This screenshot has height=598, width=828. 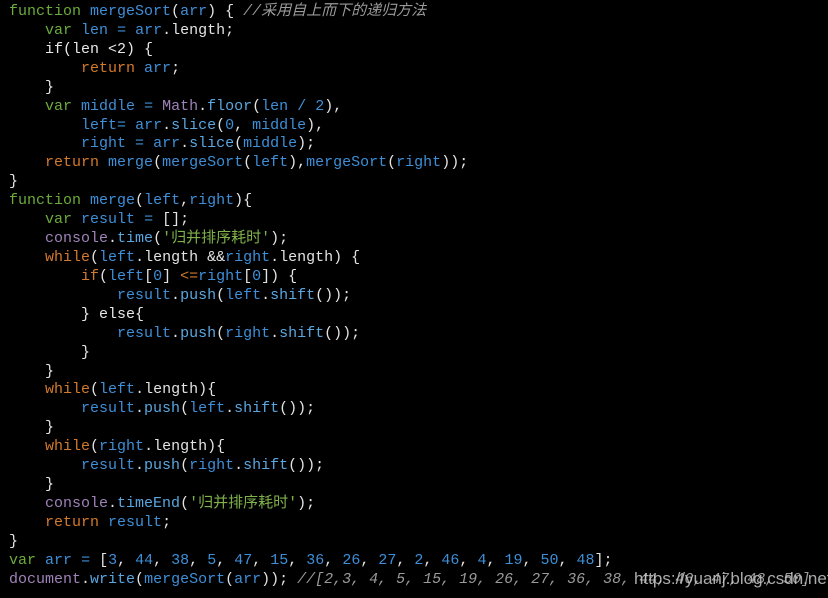 I want to click on code-line: left= arr.slice(0, middle),, so click(x=203, y=125).